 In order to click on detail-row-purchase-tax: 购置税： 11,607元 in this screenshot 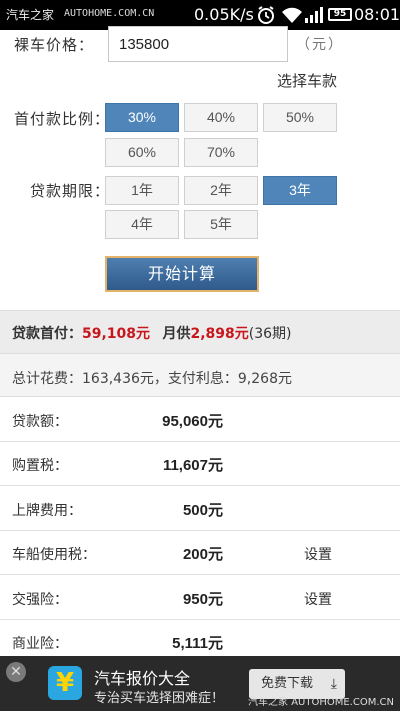, I will do `click(200, 464)`.